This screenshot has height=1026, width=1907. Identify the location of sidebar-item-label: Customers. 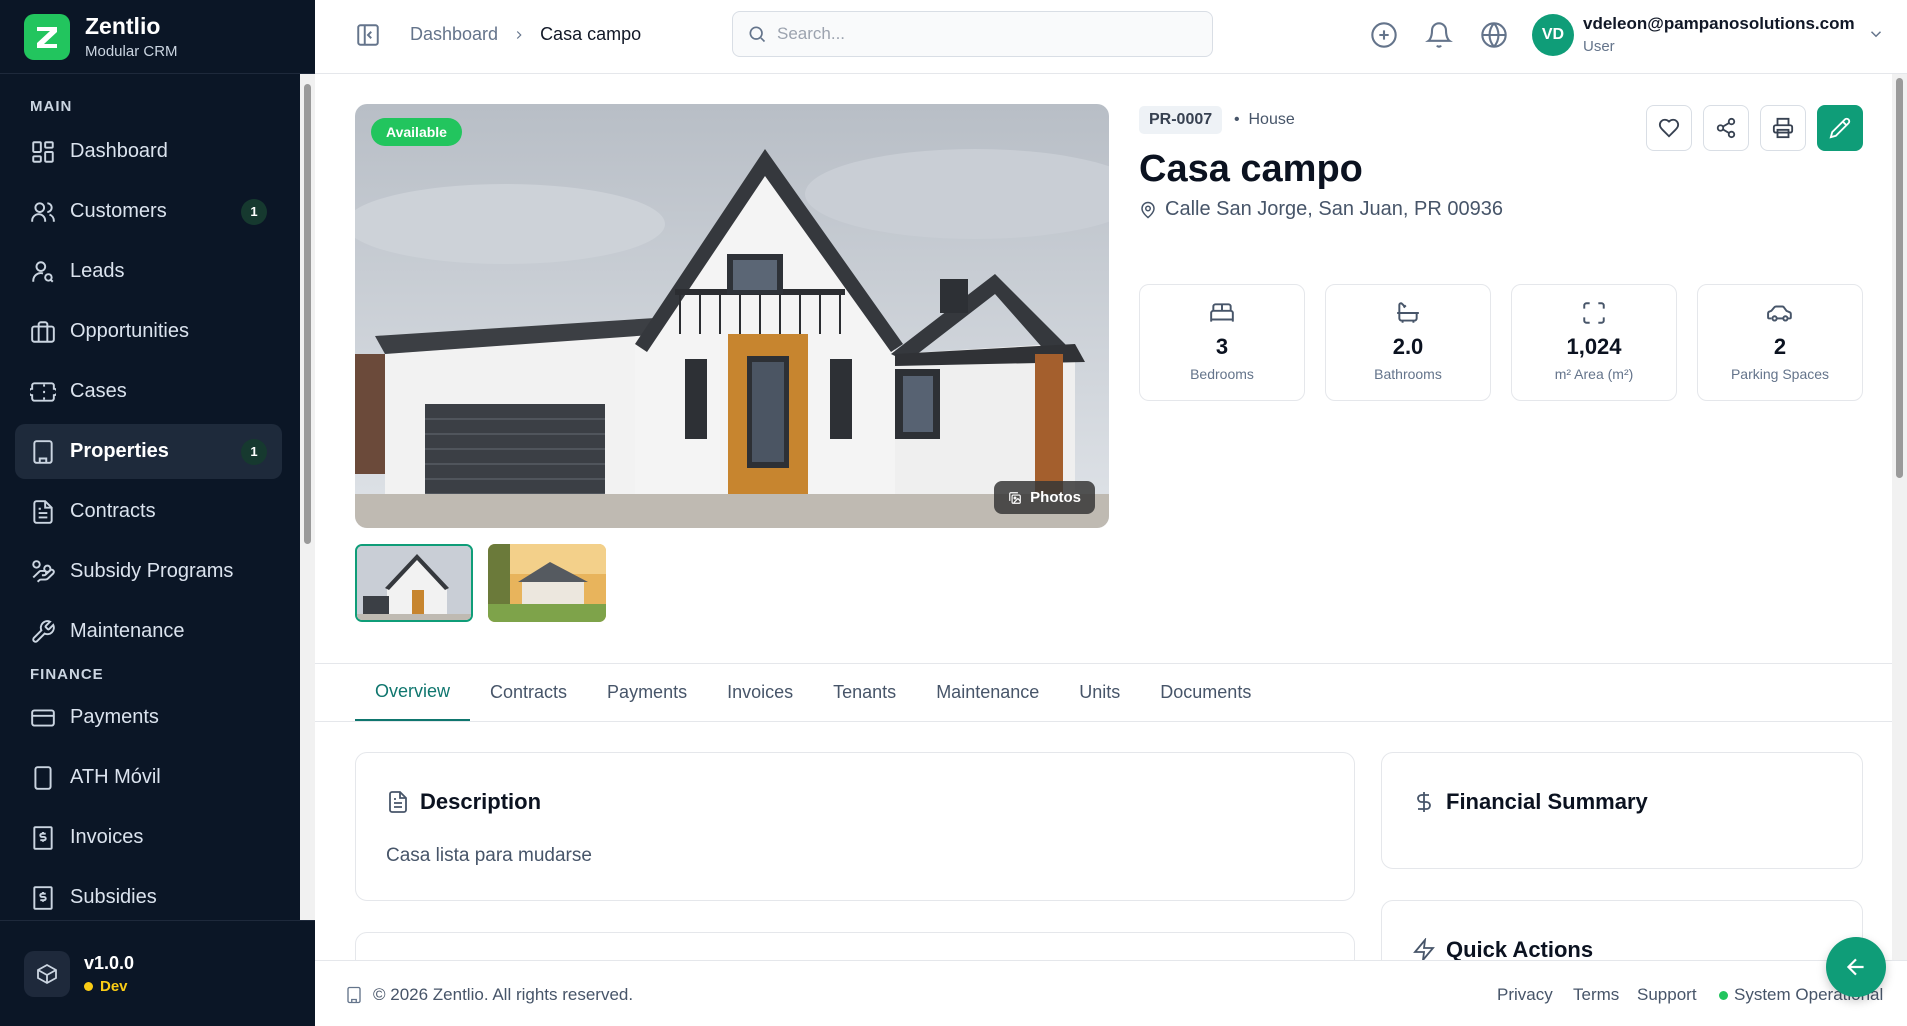
(118, 211).